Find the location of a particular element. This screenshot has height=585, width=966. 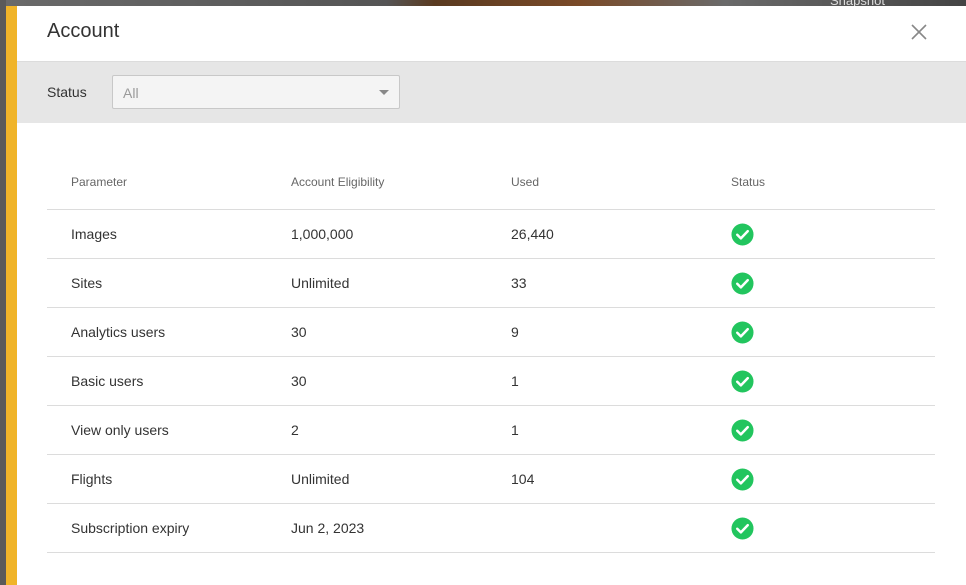

modal-header: Account is located at coordinates (491, 34).